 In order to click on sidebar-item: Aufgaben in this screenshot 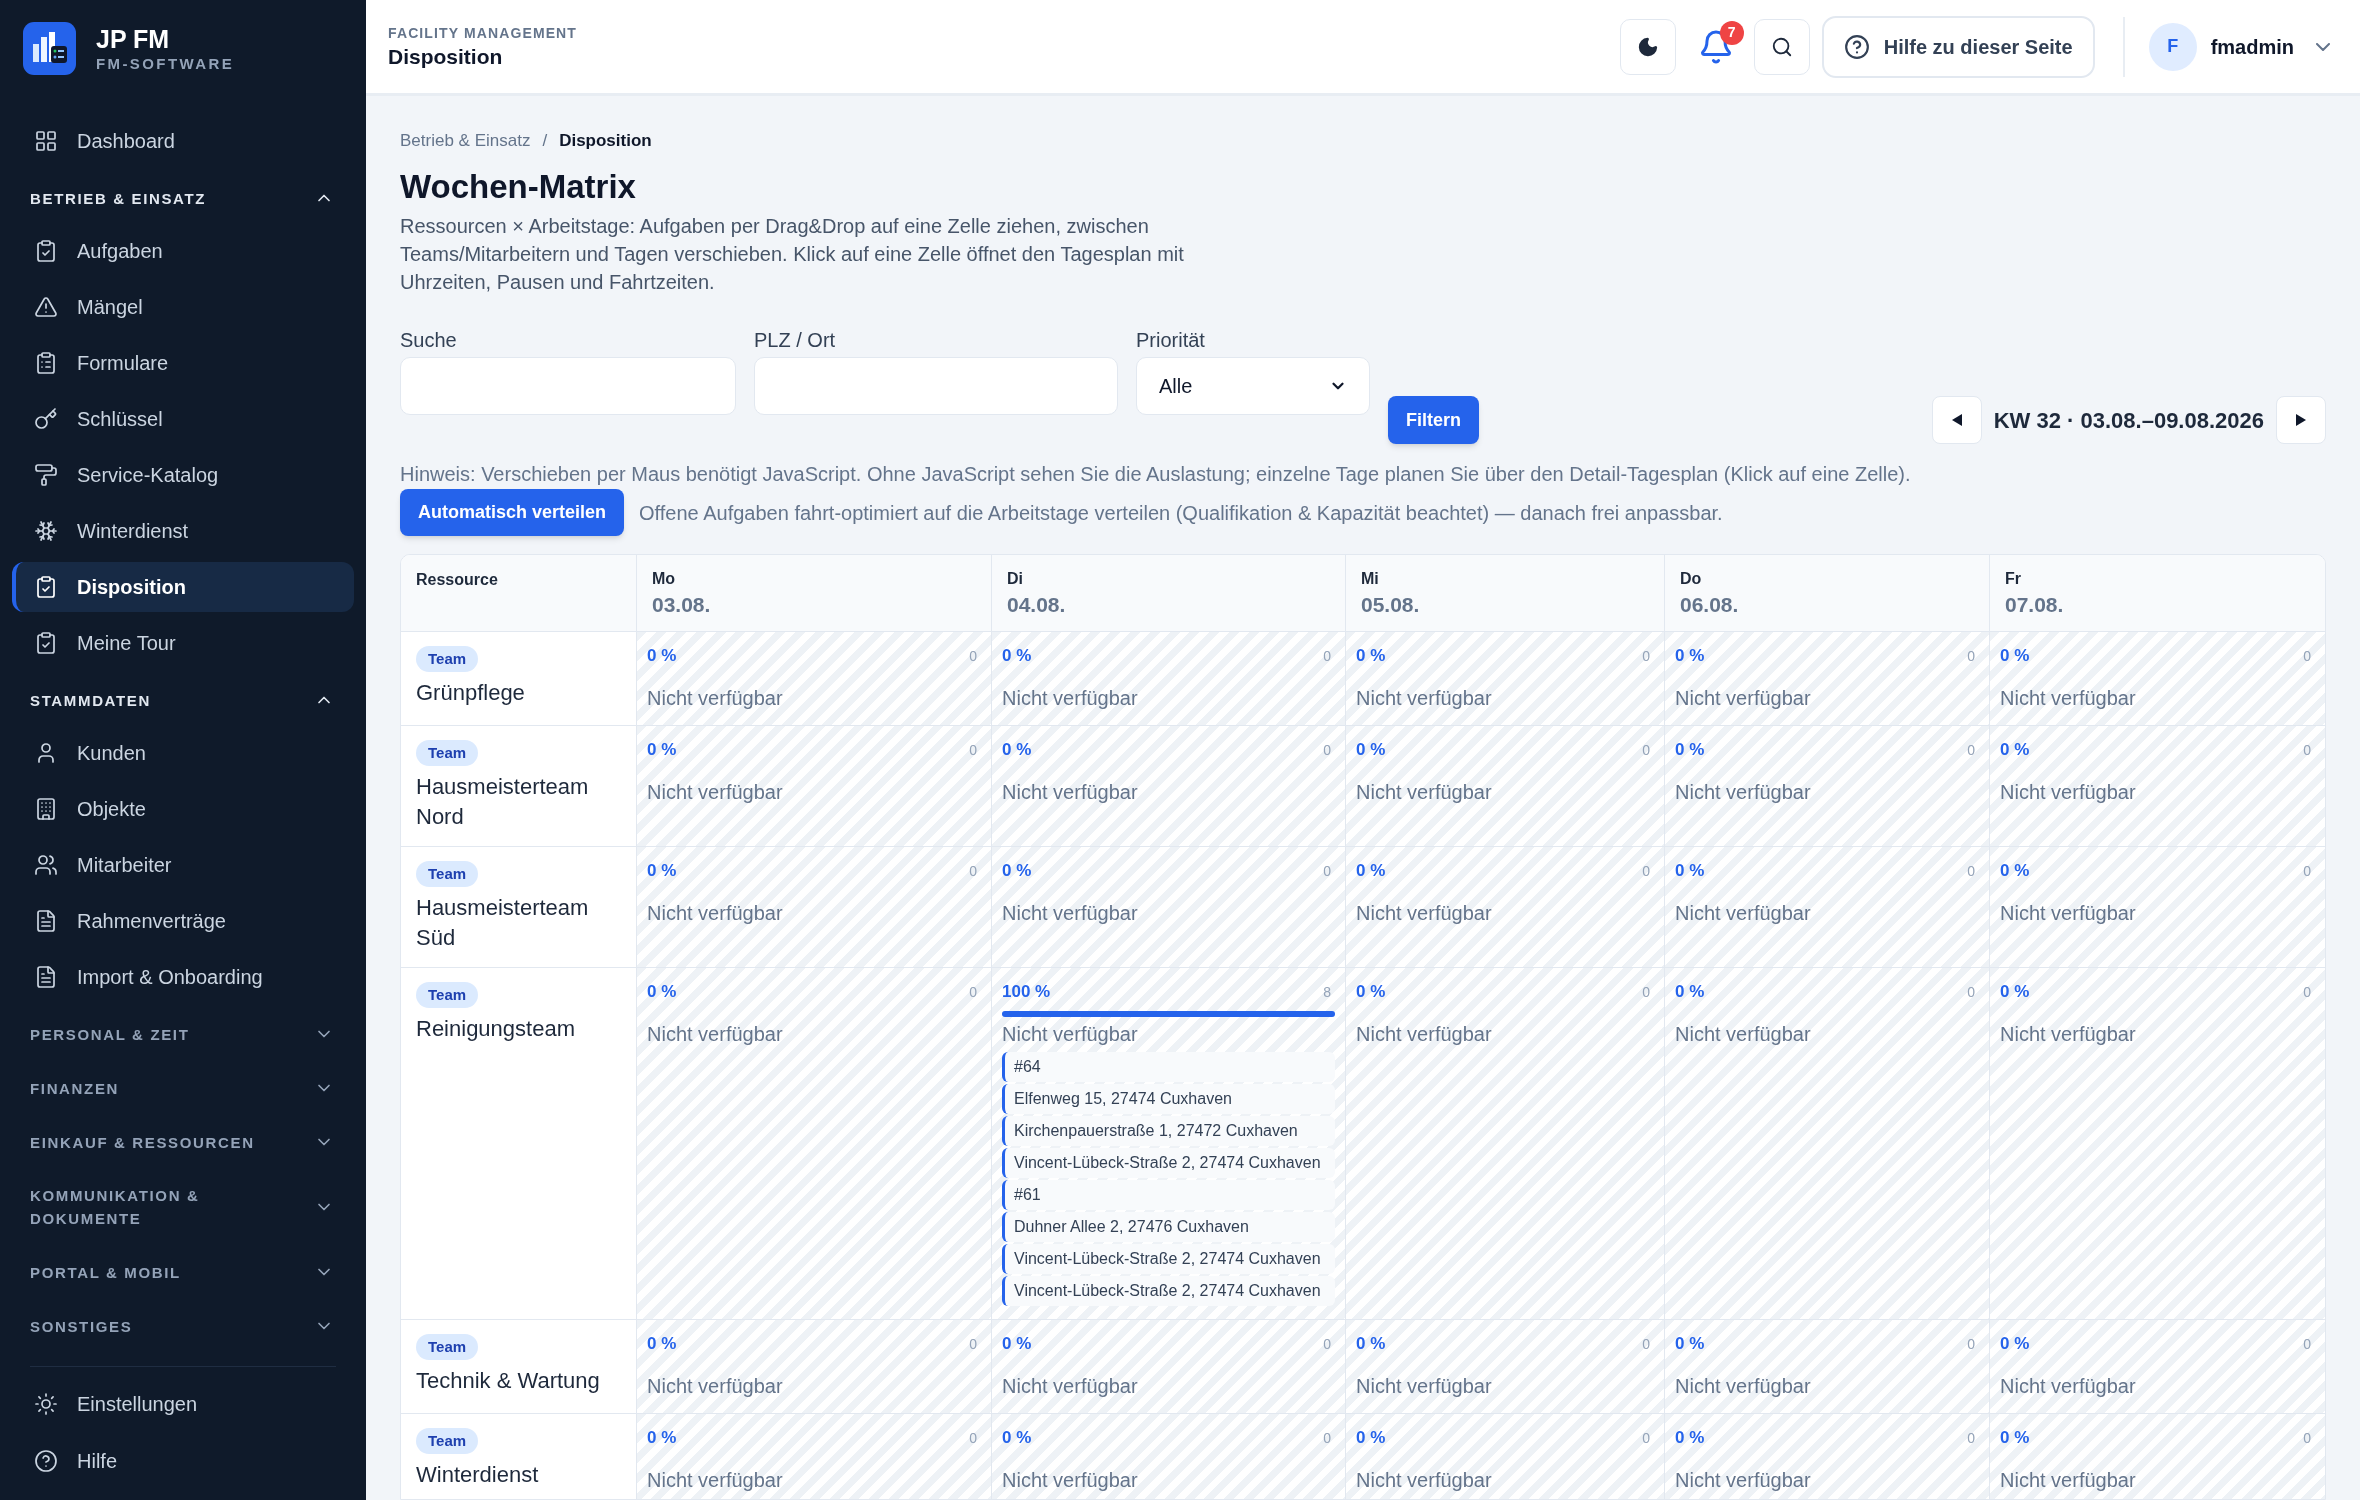, I will do `click(183, 251)`.